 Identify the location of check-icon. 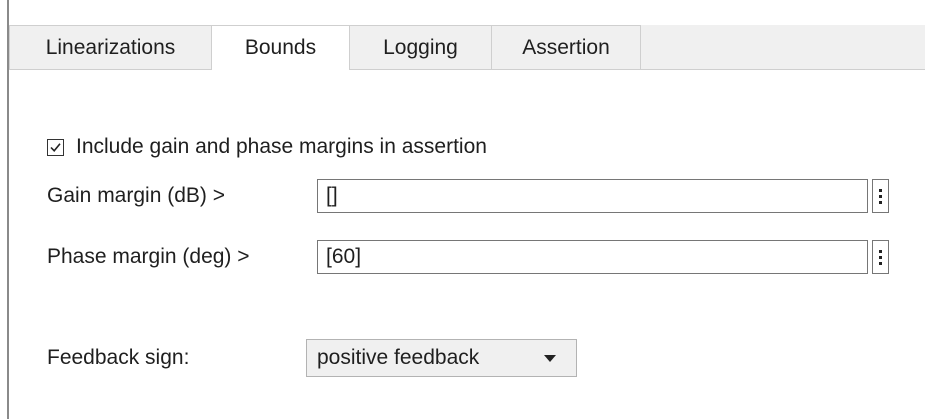
(55, 147).